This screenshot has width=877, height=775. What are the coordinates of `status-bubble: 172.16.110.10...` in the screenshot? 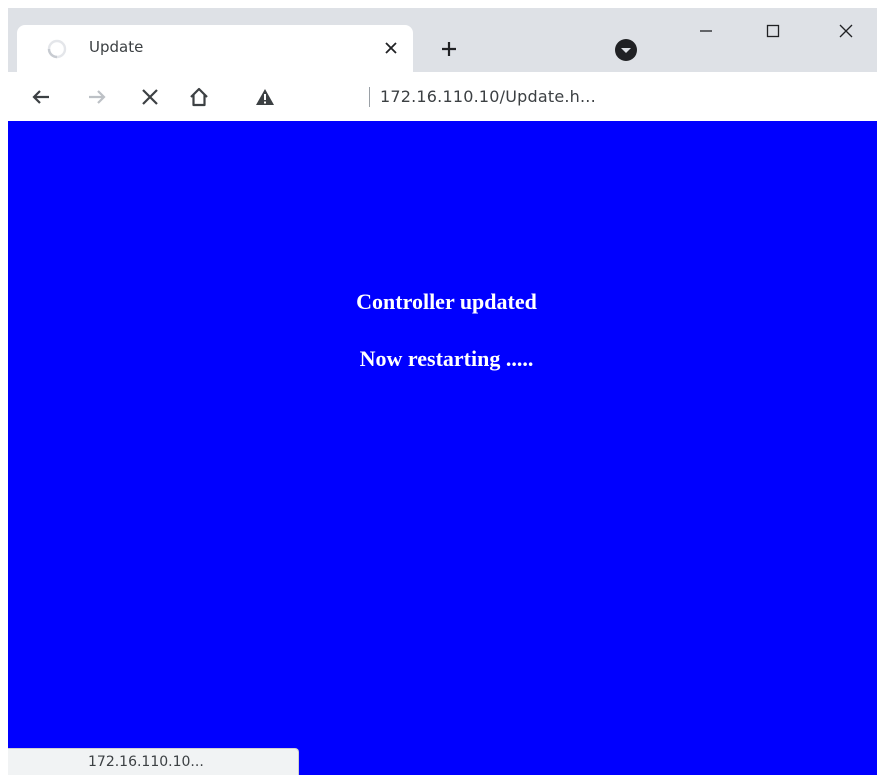 It's located at (153, 761).